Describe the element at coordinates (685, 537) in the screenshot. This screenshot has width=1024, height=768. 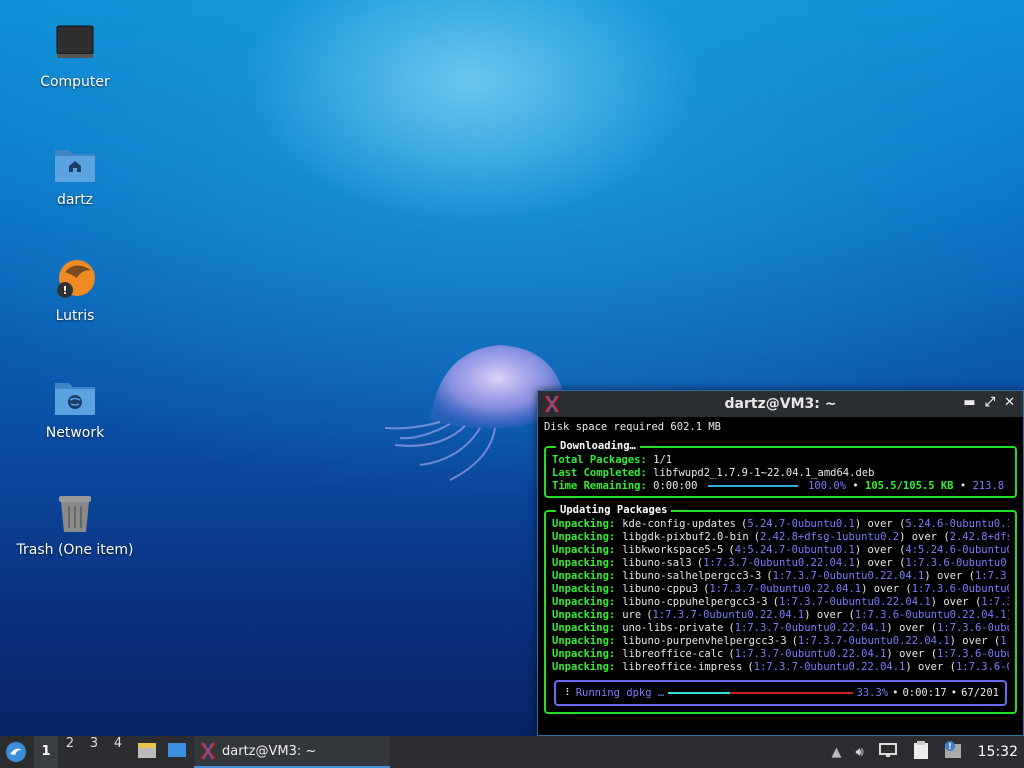
I see `package-name: libgdk-pixbuf2.0-bin` at that location.